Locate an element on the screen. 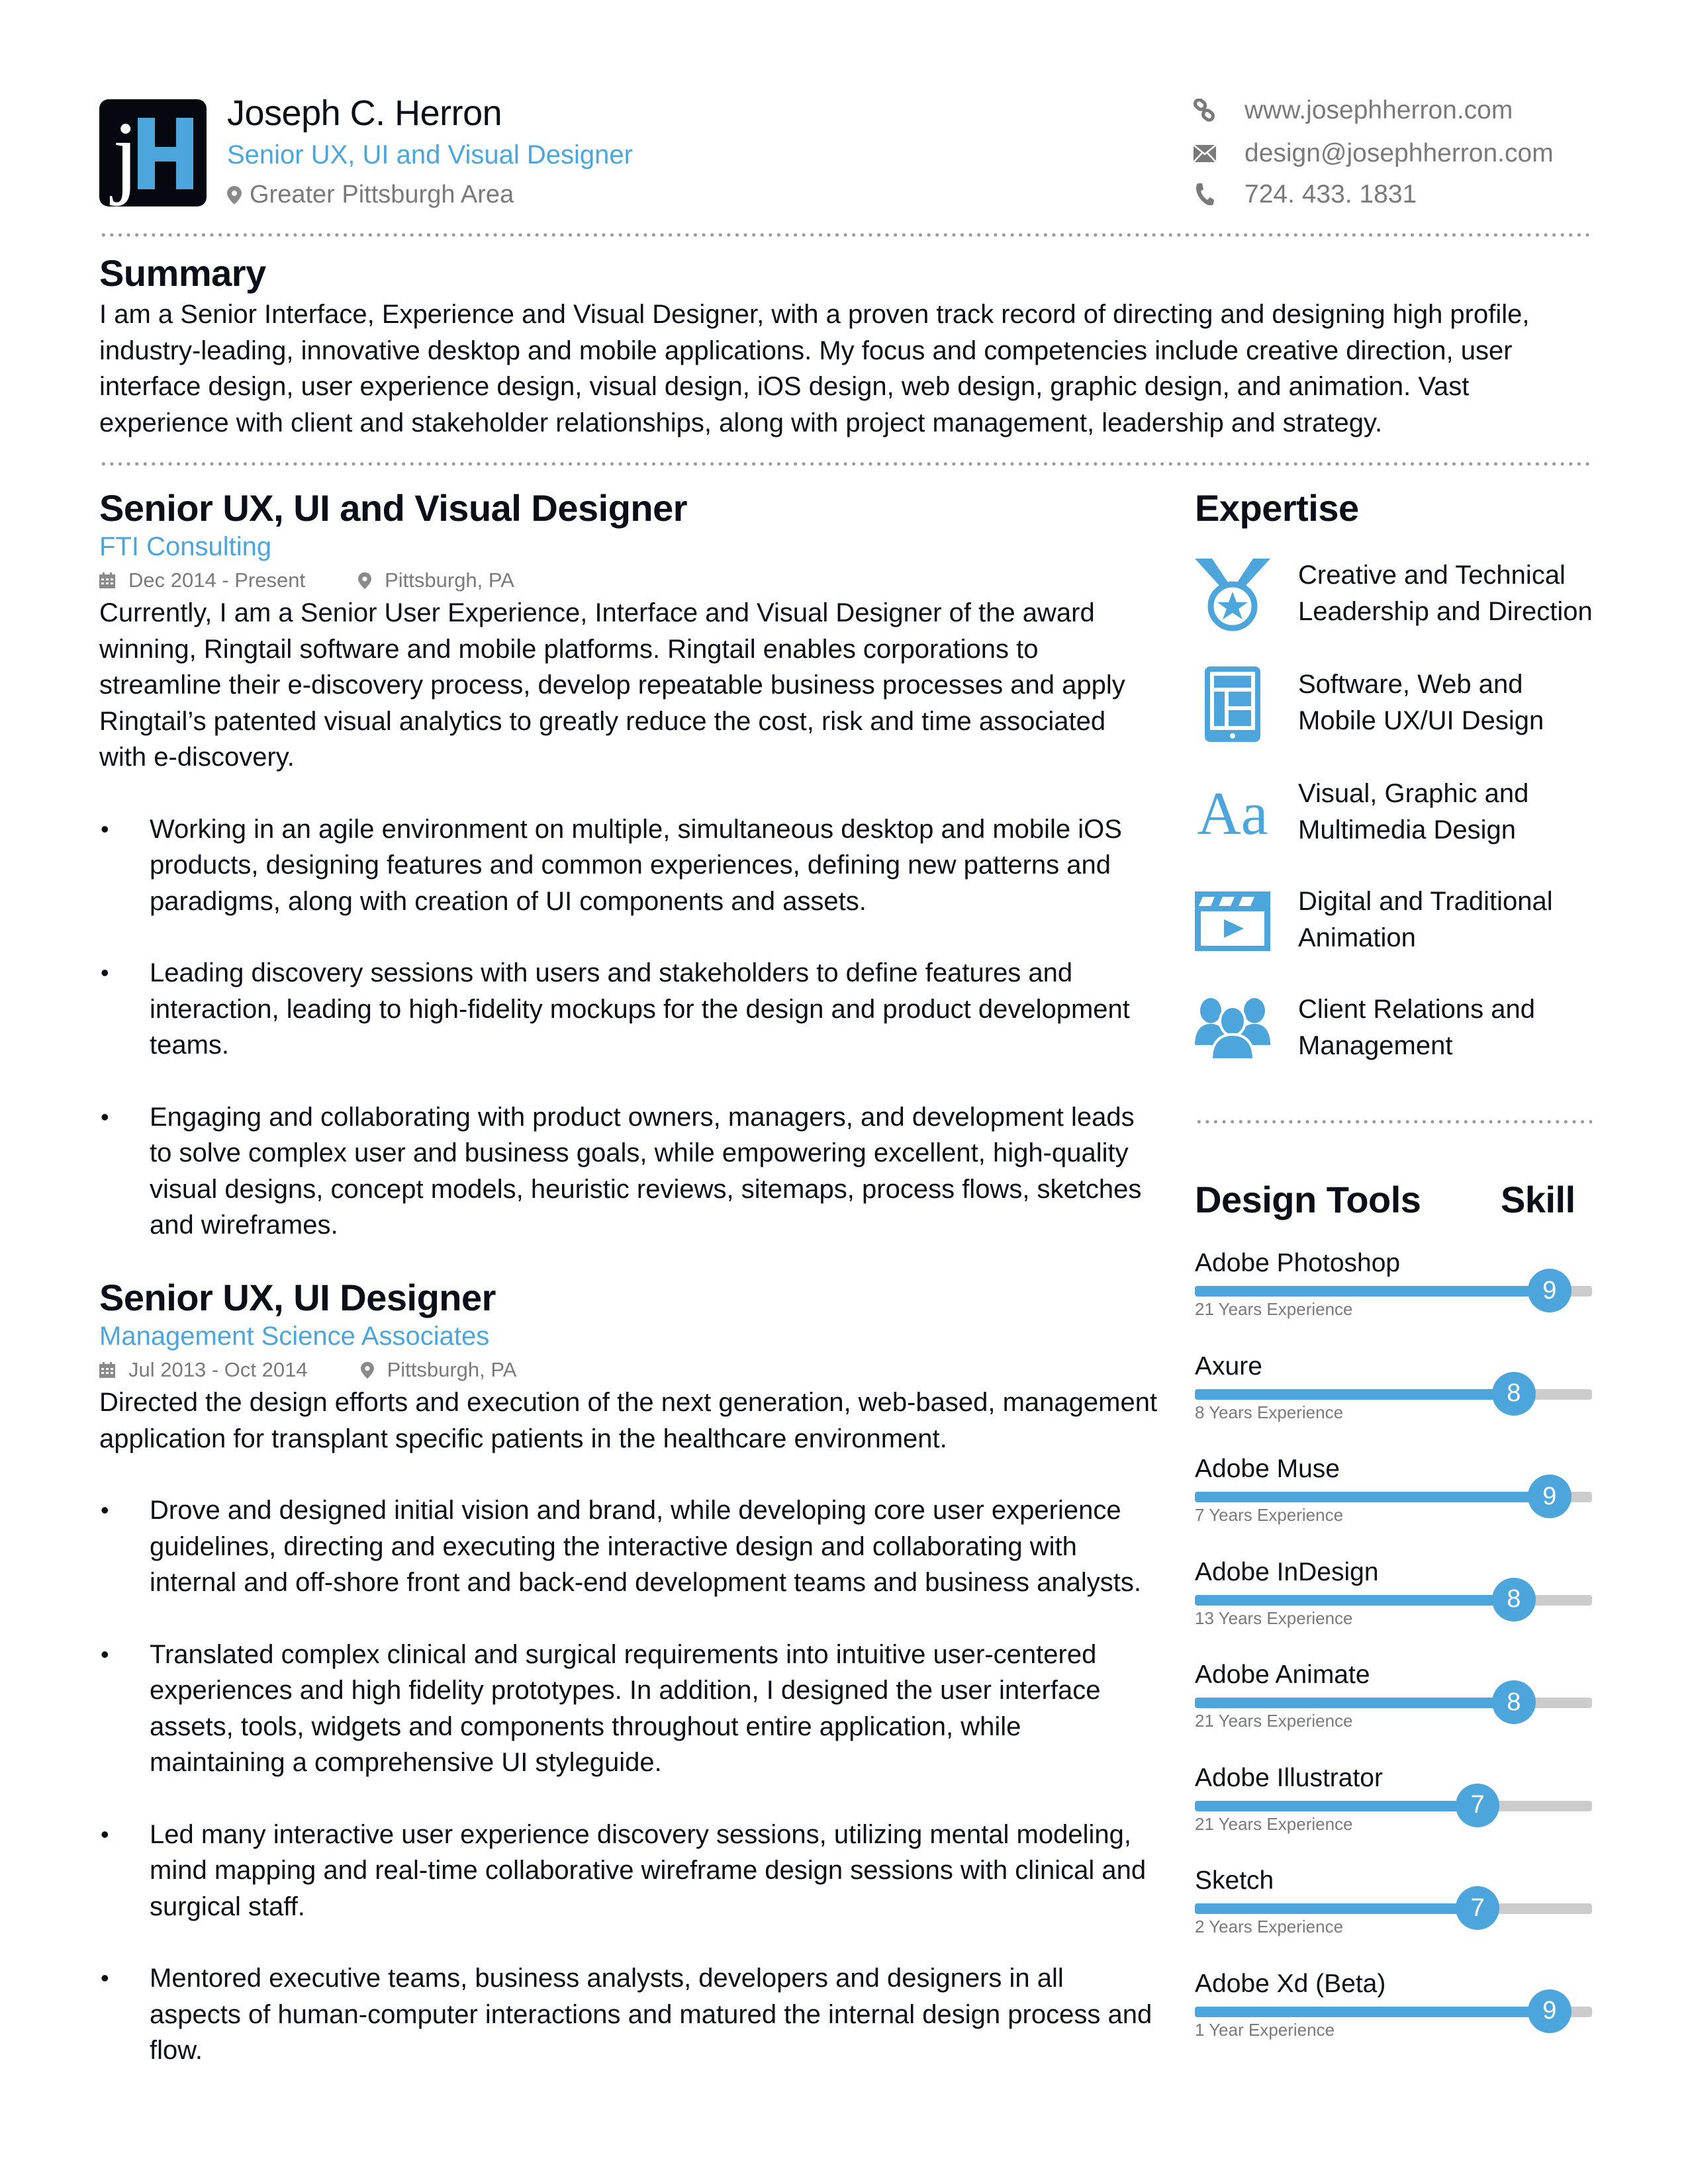 Image resolution: width=1688 pixels, height=2184 pixels. person-location: Greater Pittsburgh Area is located at coordinates (370, 195).